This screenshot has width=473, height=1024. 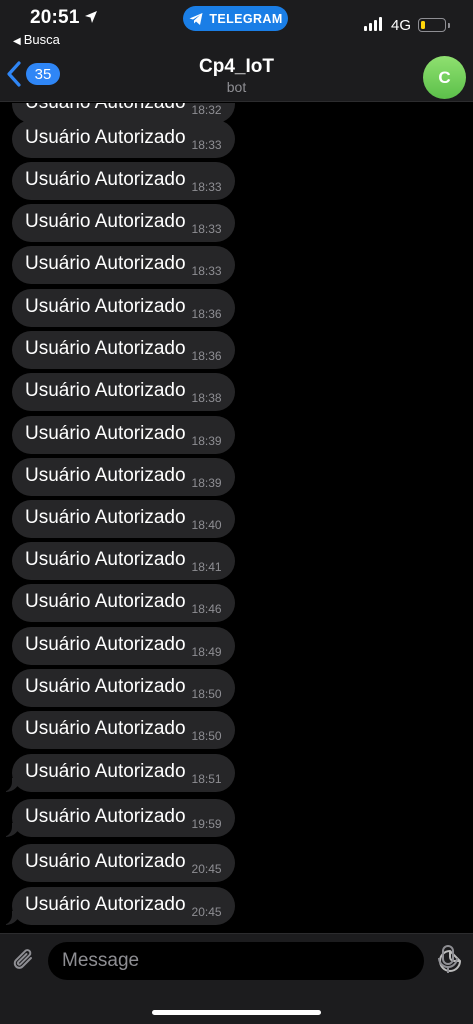 I want to click on message-bubble: Usuário Autorizado 19:59, so click(x=117, y=818).